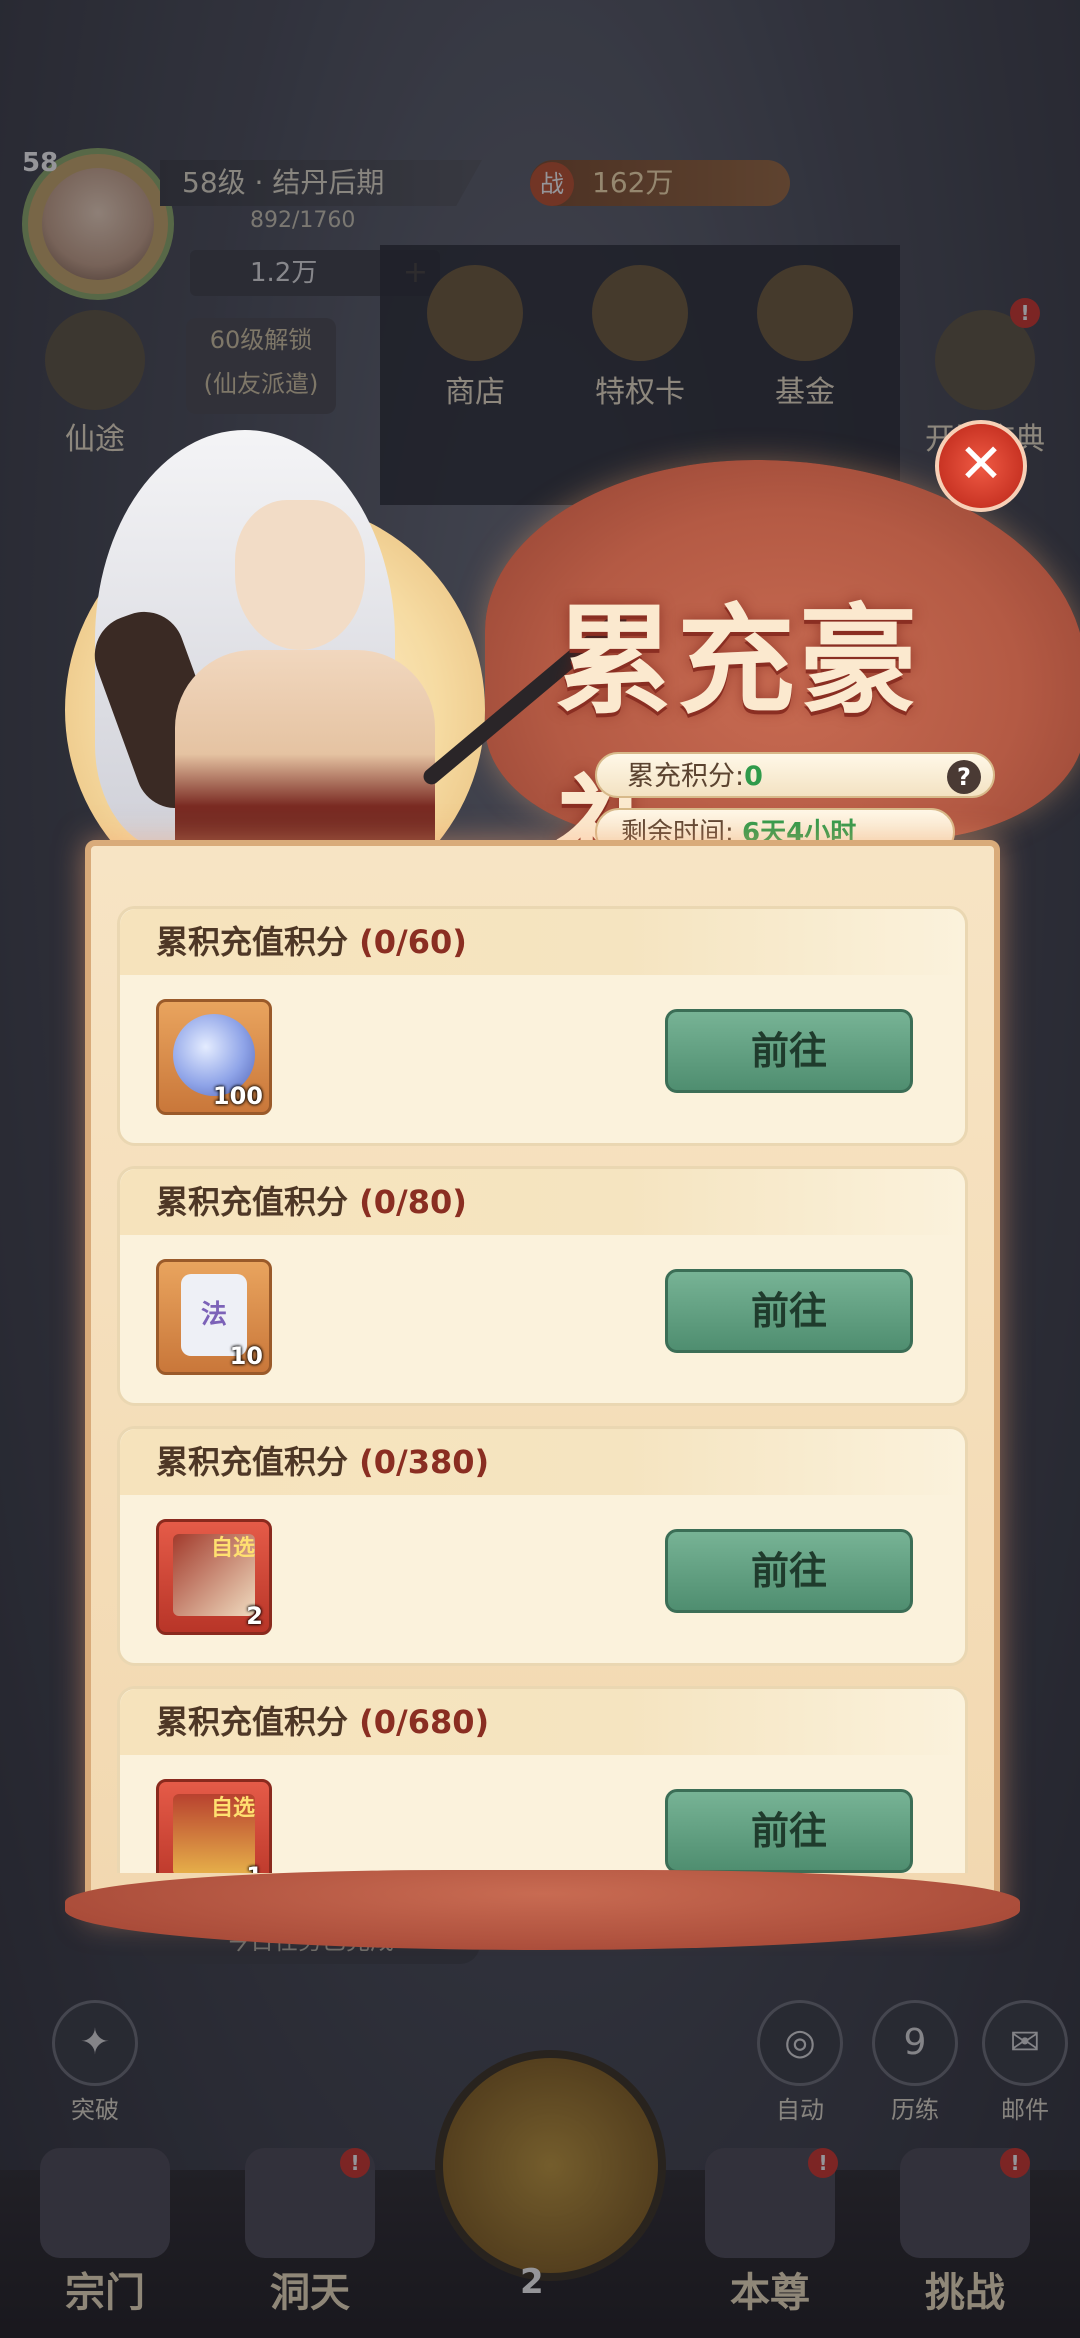  I want to click on task-title: 累积充值积分 (0/80), so click(542, 1202).